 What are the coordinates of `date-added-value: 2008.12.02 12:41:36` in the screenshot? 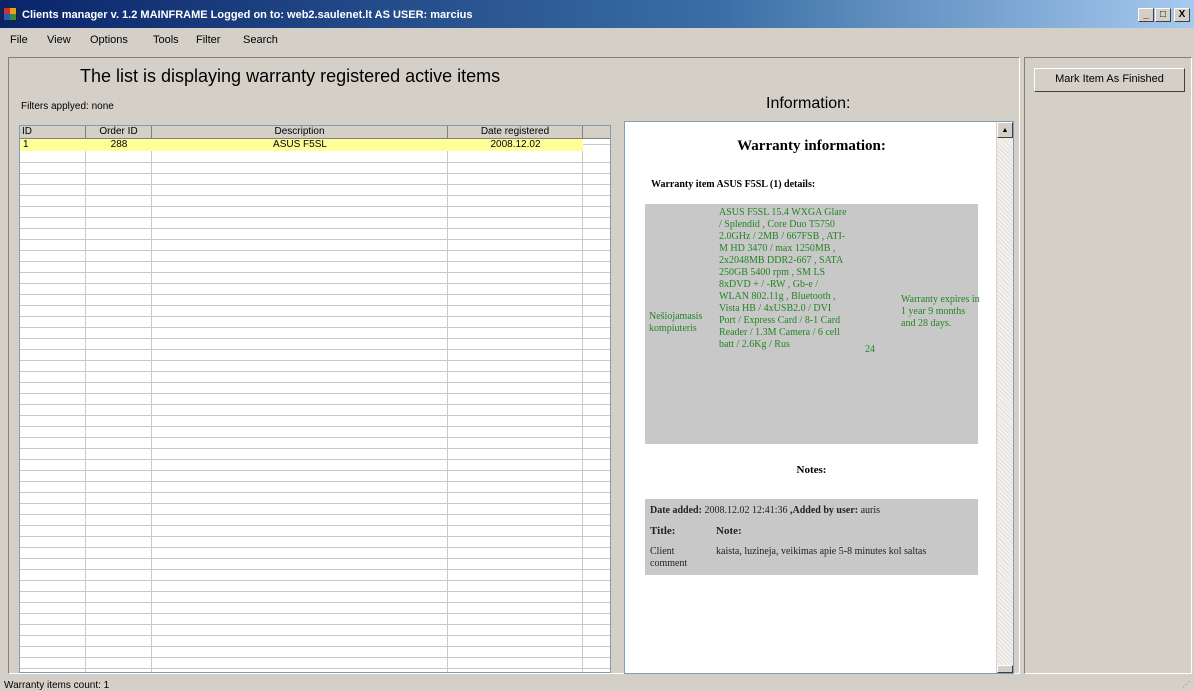 It's located at (746, 510).